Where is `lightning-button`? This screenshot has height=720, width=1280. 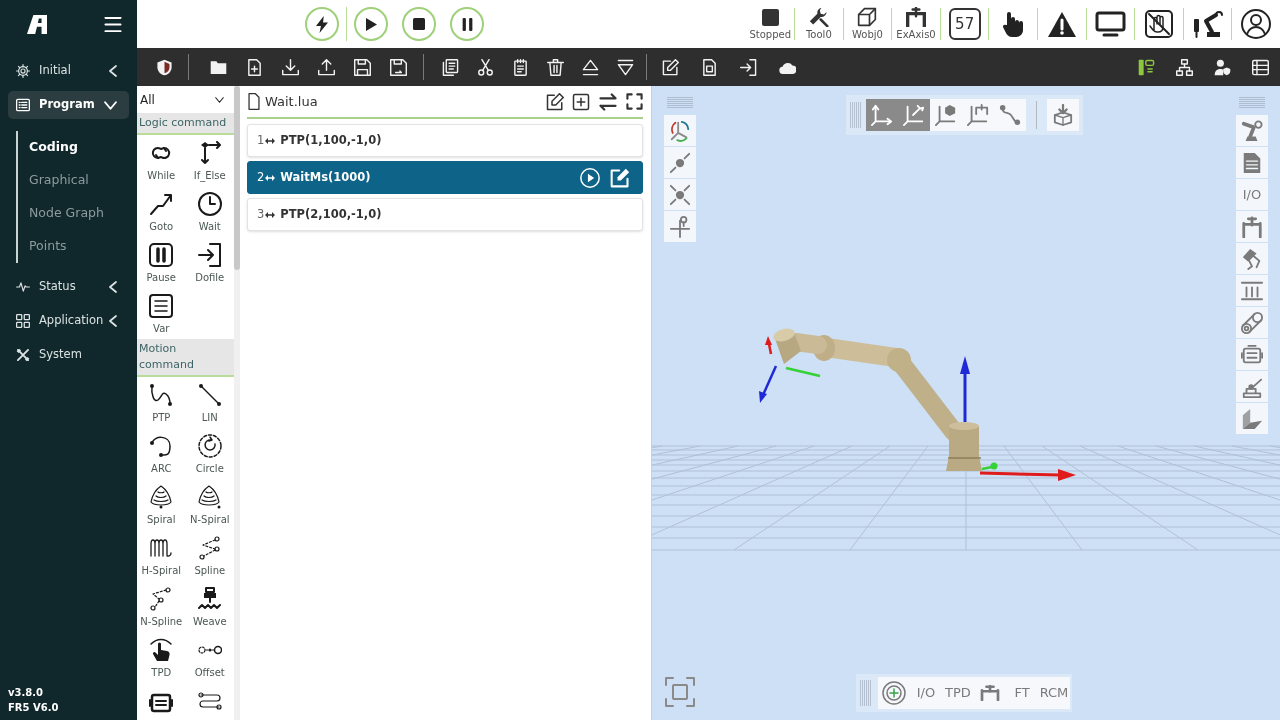
lightning-button is located at coordinates (322, 24).